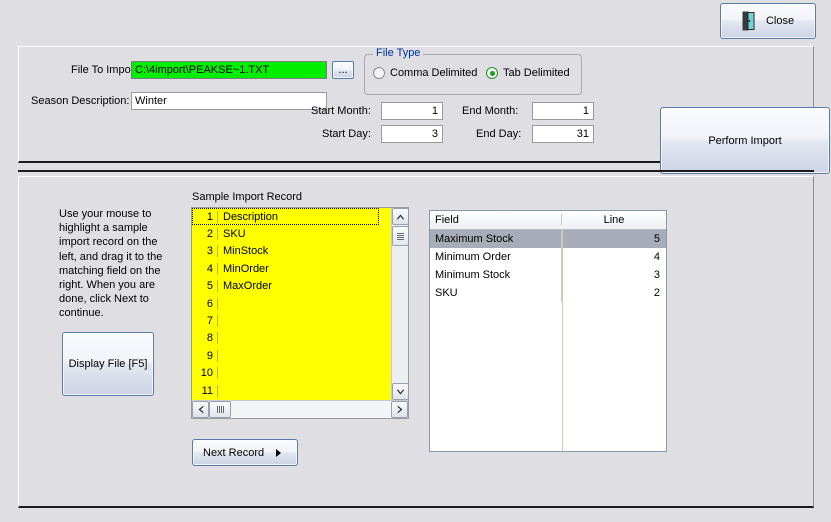 Image resolution: width=831 pixels, height=522 pixels. Describe the element at coordinates (780, 21) in the screenshot. I see `close-button-label: Close` at that location.